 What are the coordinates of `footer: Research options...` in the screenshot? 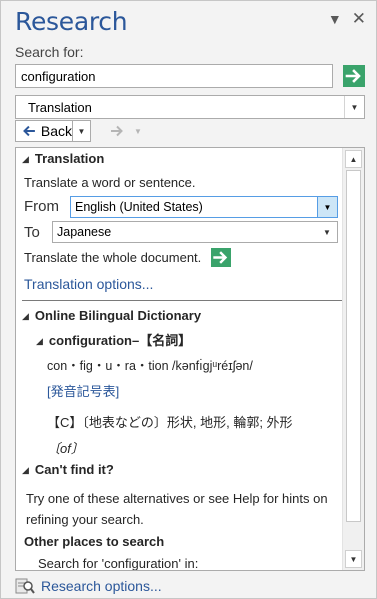 It's located at (88, 586).